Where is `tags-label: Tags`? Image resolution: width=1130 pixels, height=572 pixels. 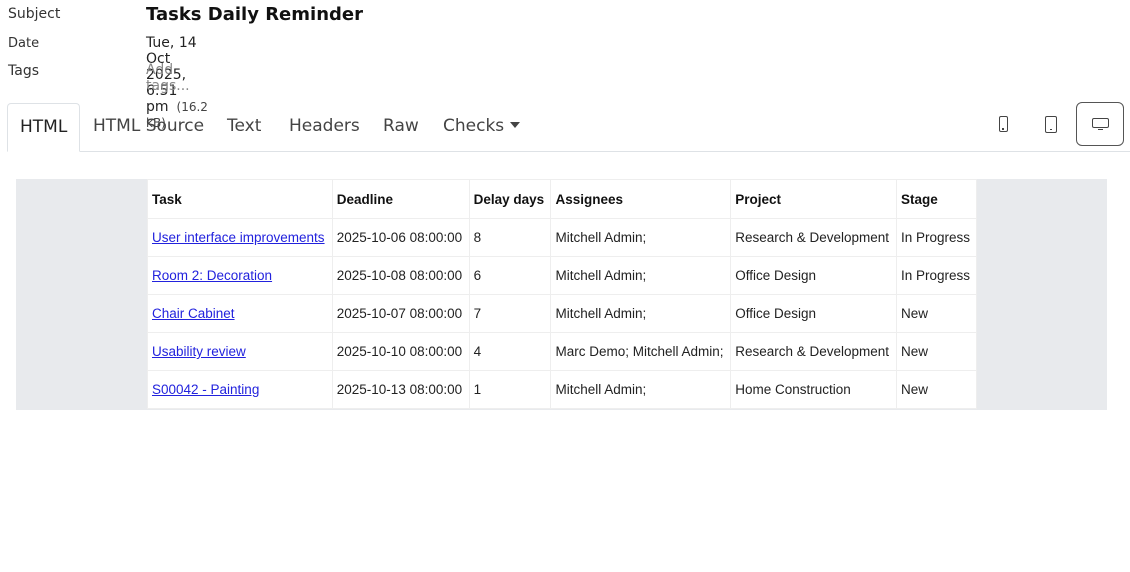 tags-label: Tags is located at coordinates (23, 71).